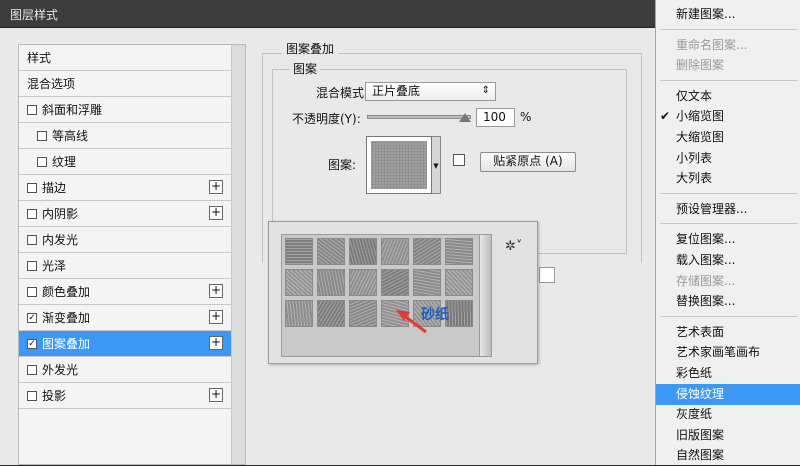 The height and width of the screenshot is (466, 800). Describe the element at coordinates (66, 344) in the screenshot. I see `style-item-label: 图案叠加` at that location.